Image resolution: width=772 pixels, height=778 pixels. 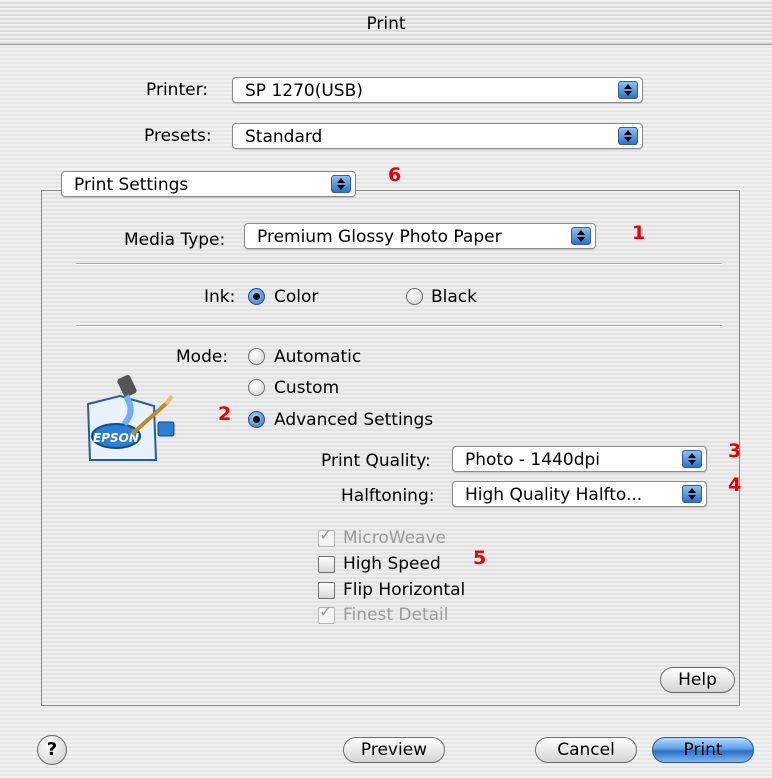 What do you see at coordinates (586, 750) in the screenshot?
I see `cancel-button: Cancel` at bounding box center [586, 750].